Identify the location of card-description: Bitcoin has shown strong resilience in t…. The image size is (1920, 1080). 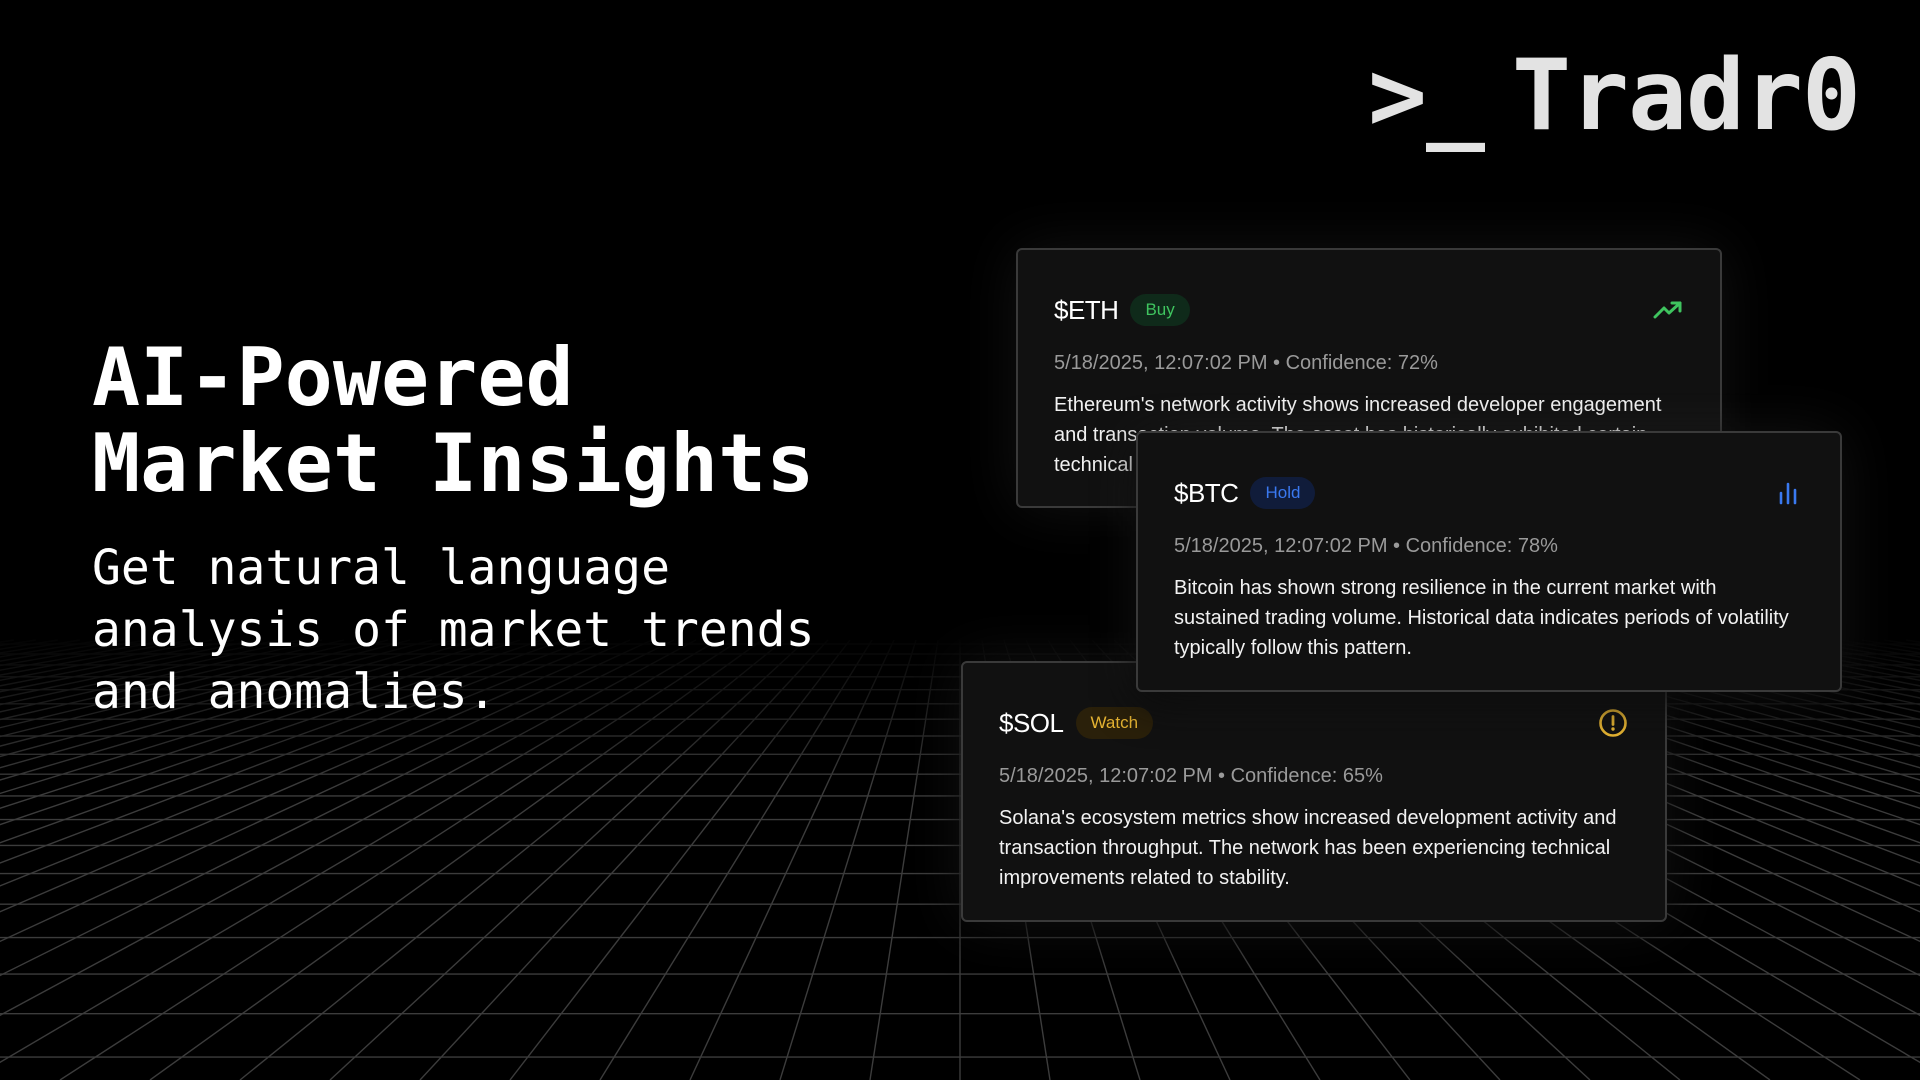
(1481, 618).